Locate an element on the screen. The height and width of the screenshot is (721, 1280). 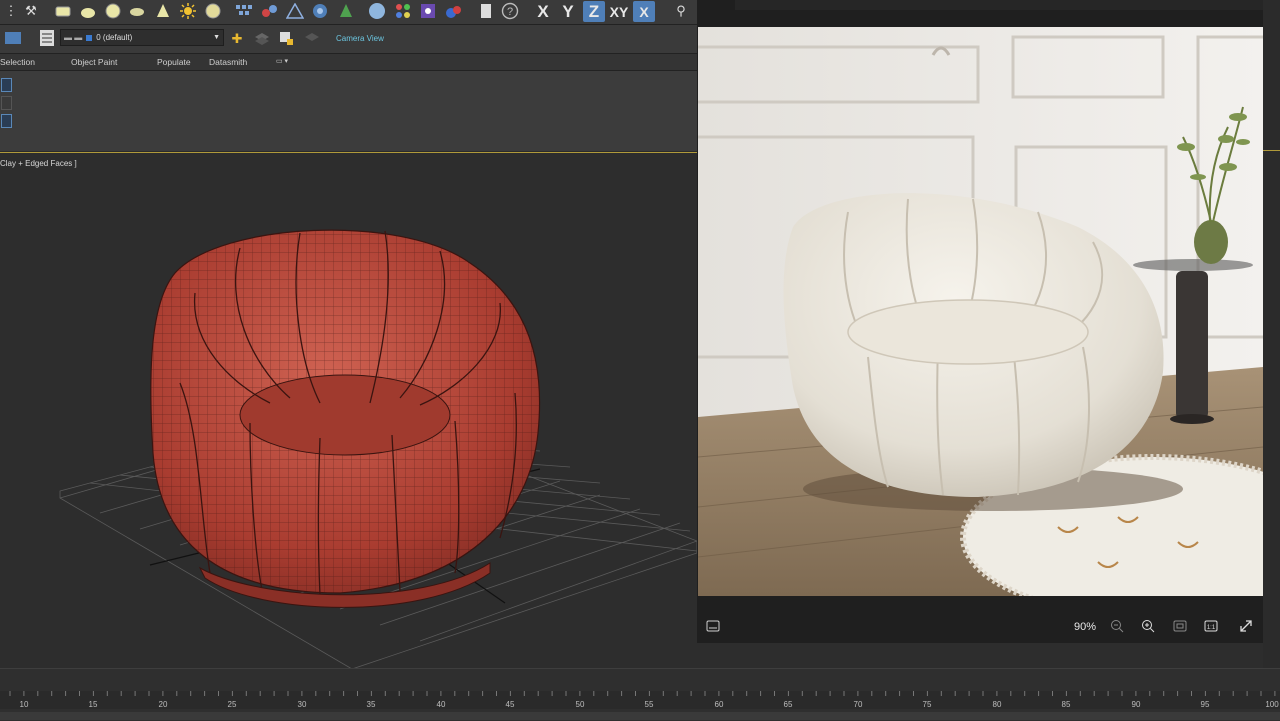
orb-icon is located at coordinates (377, 11).